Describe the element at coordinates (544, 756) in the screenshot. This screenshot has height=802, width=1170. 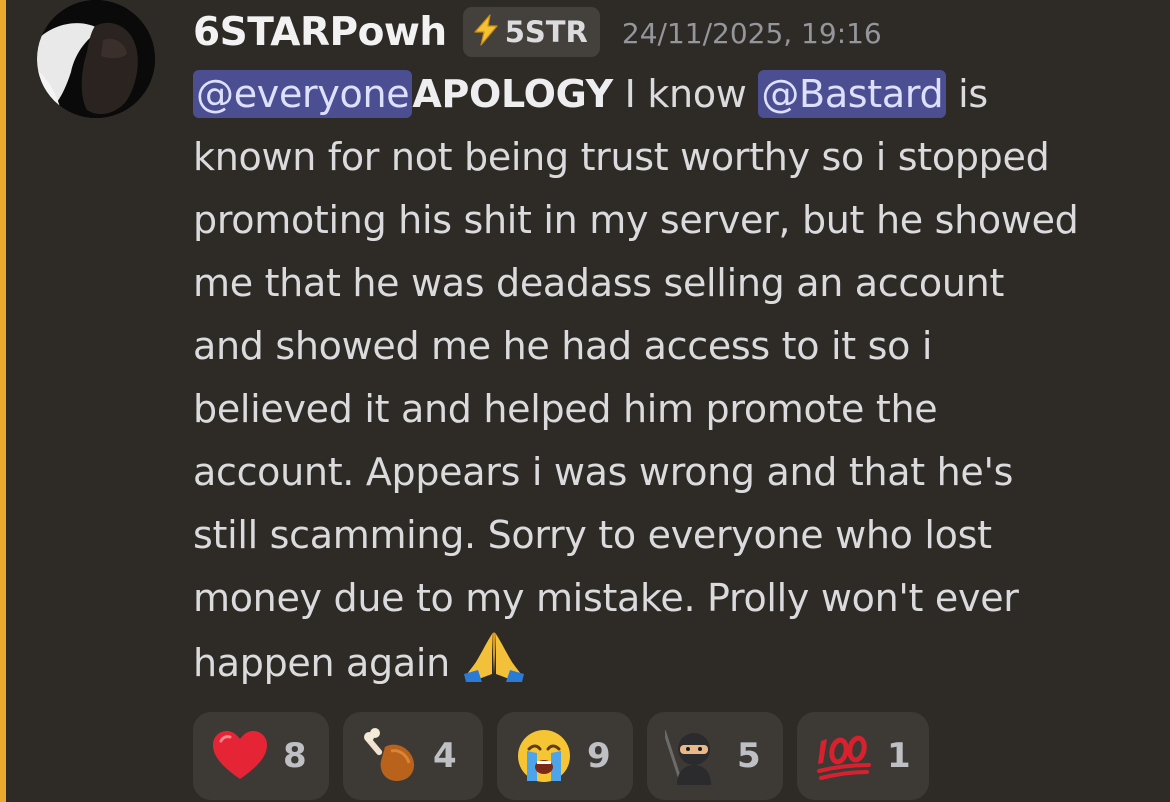
I see `loudly-crying-face-emoji` at that location.